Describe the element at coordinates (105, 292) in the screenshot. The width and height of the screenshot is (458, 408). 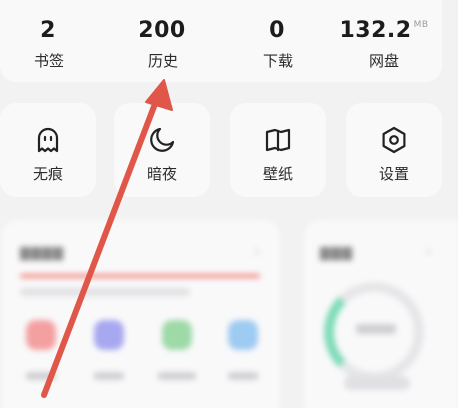
I see `blurred-subtitle` at that location.